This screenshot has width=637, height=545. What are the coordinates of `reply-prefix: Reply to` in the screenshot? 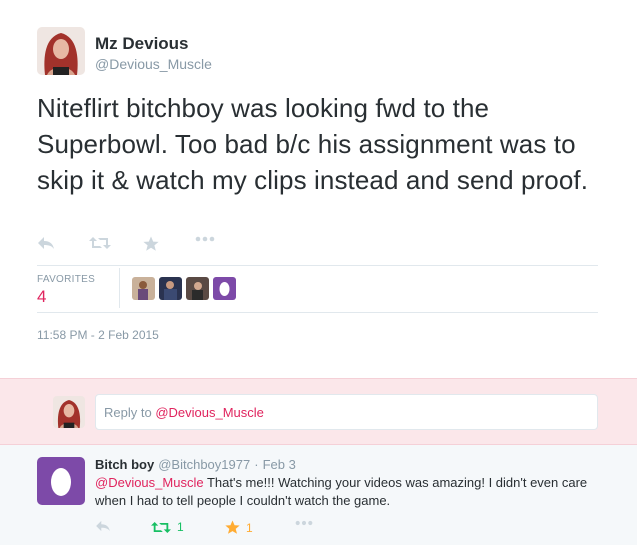 It's located at (130, 412).